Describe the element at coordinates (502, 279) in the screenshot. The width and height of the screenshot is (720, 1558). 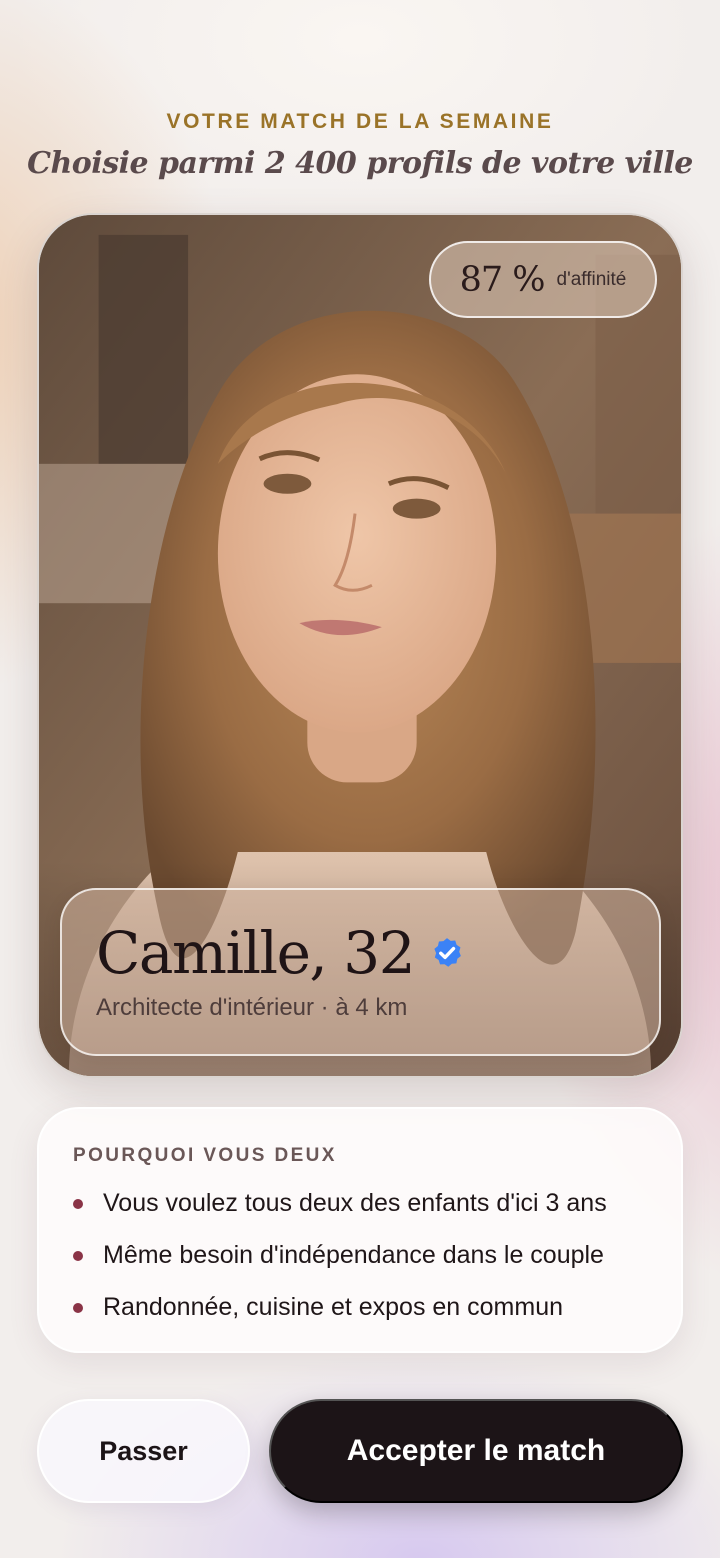
I see `affinity-value: 87 %` at that location.